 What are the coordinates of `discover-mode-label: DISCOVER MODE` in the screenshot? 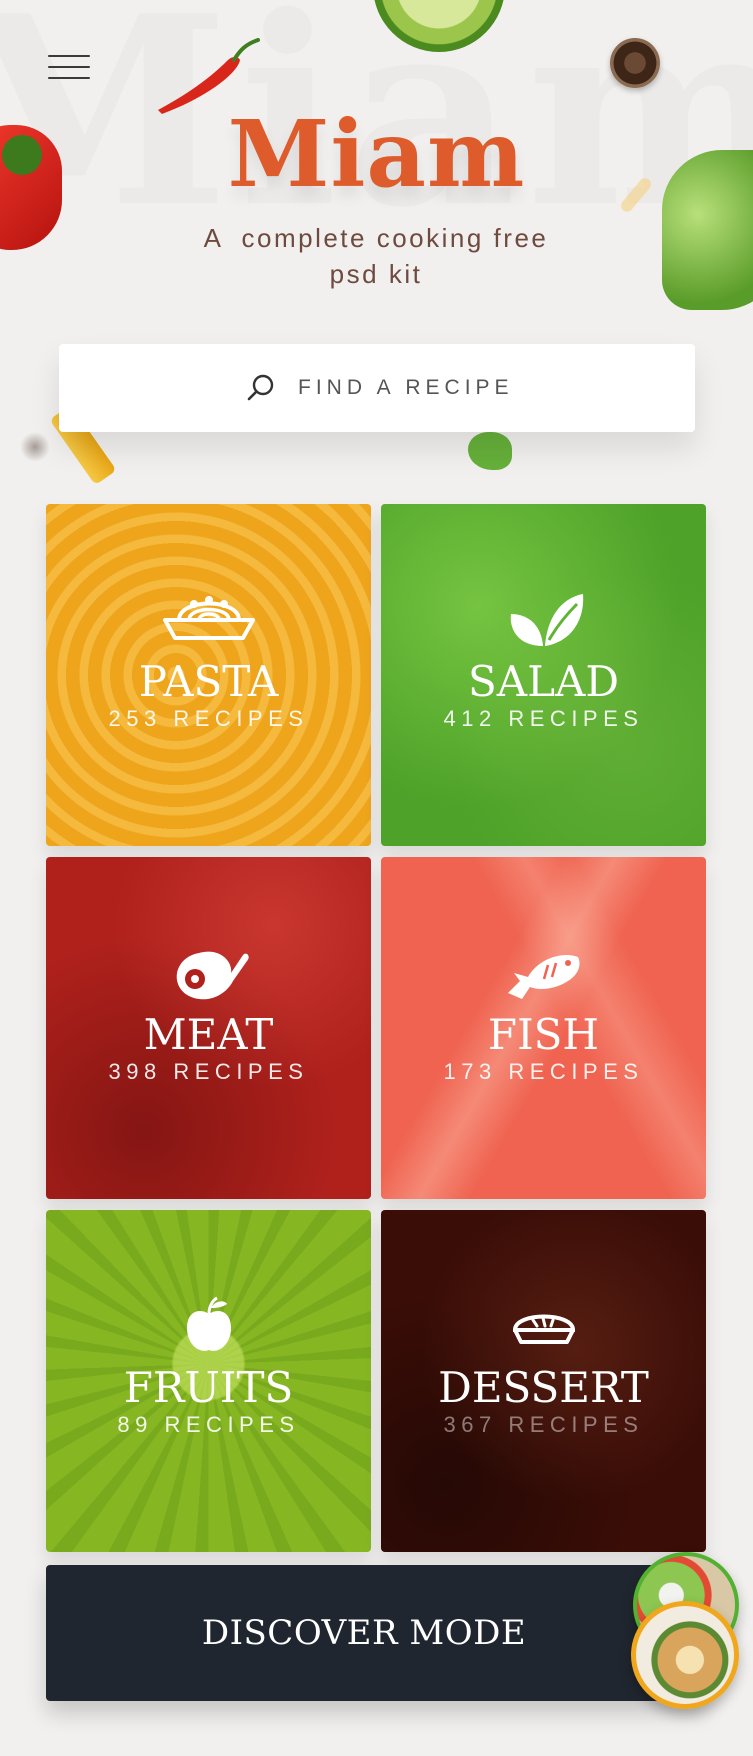 It's located at (364, 1633).